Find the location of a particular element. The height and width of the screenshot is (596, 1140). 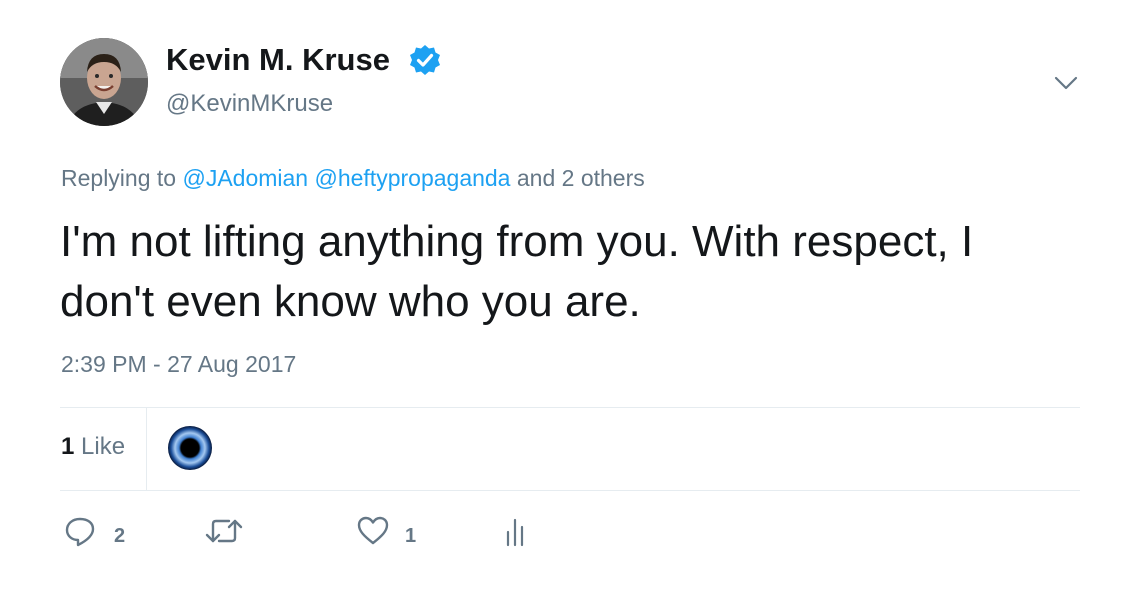

analytics-button is located at coordinates (515, 532).